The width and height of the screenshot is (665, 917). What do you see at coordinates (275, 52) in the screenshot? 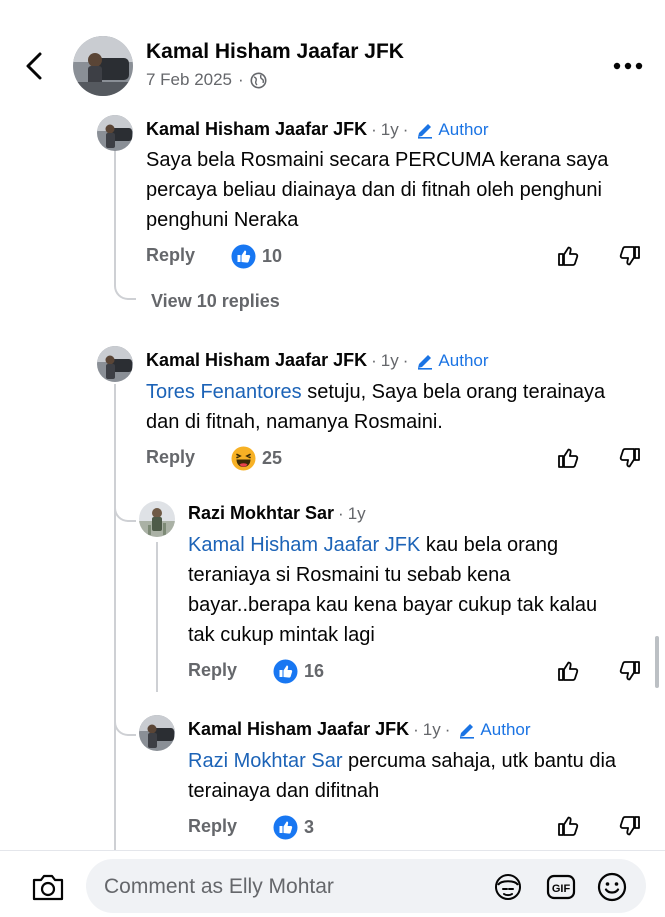
I see `post-author-name: Kamal Hisham Jaafar JFK` at bounding box center [275, 52].